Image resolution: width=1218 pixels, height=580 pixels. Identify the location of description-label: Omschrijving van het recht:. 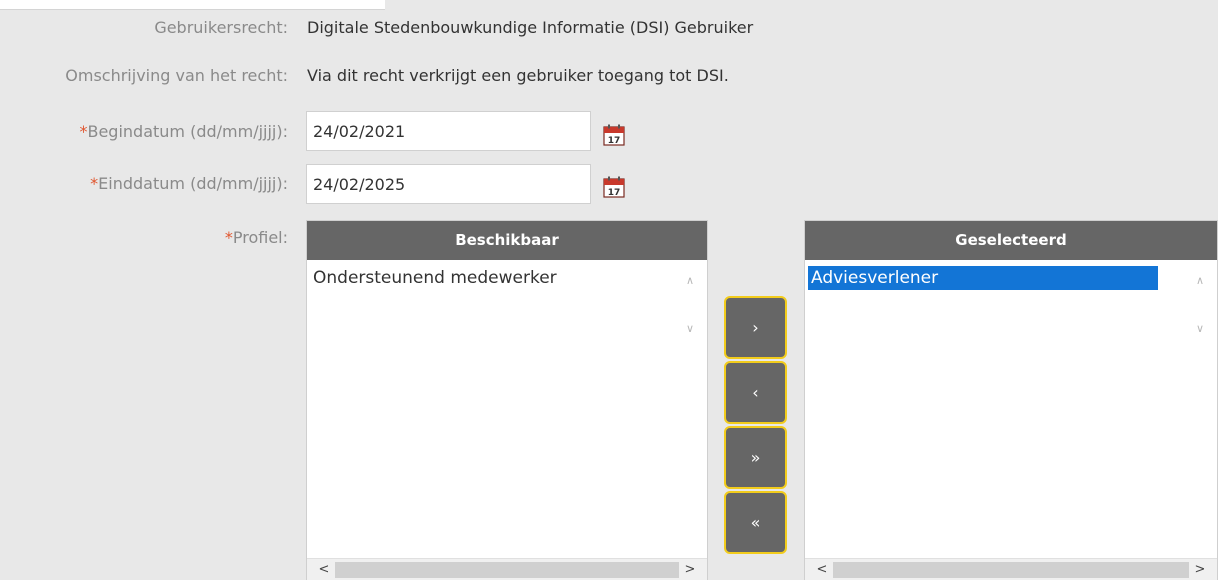
(176, 75).